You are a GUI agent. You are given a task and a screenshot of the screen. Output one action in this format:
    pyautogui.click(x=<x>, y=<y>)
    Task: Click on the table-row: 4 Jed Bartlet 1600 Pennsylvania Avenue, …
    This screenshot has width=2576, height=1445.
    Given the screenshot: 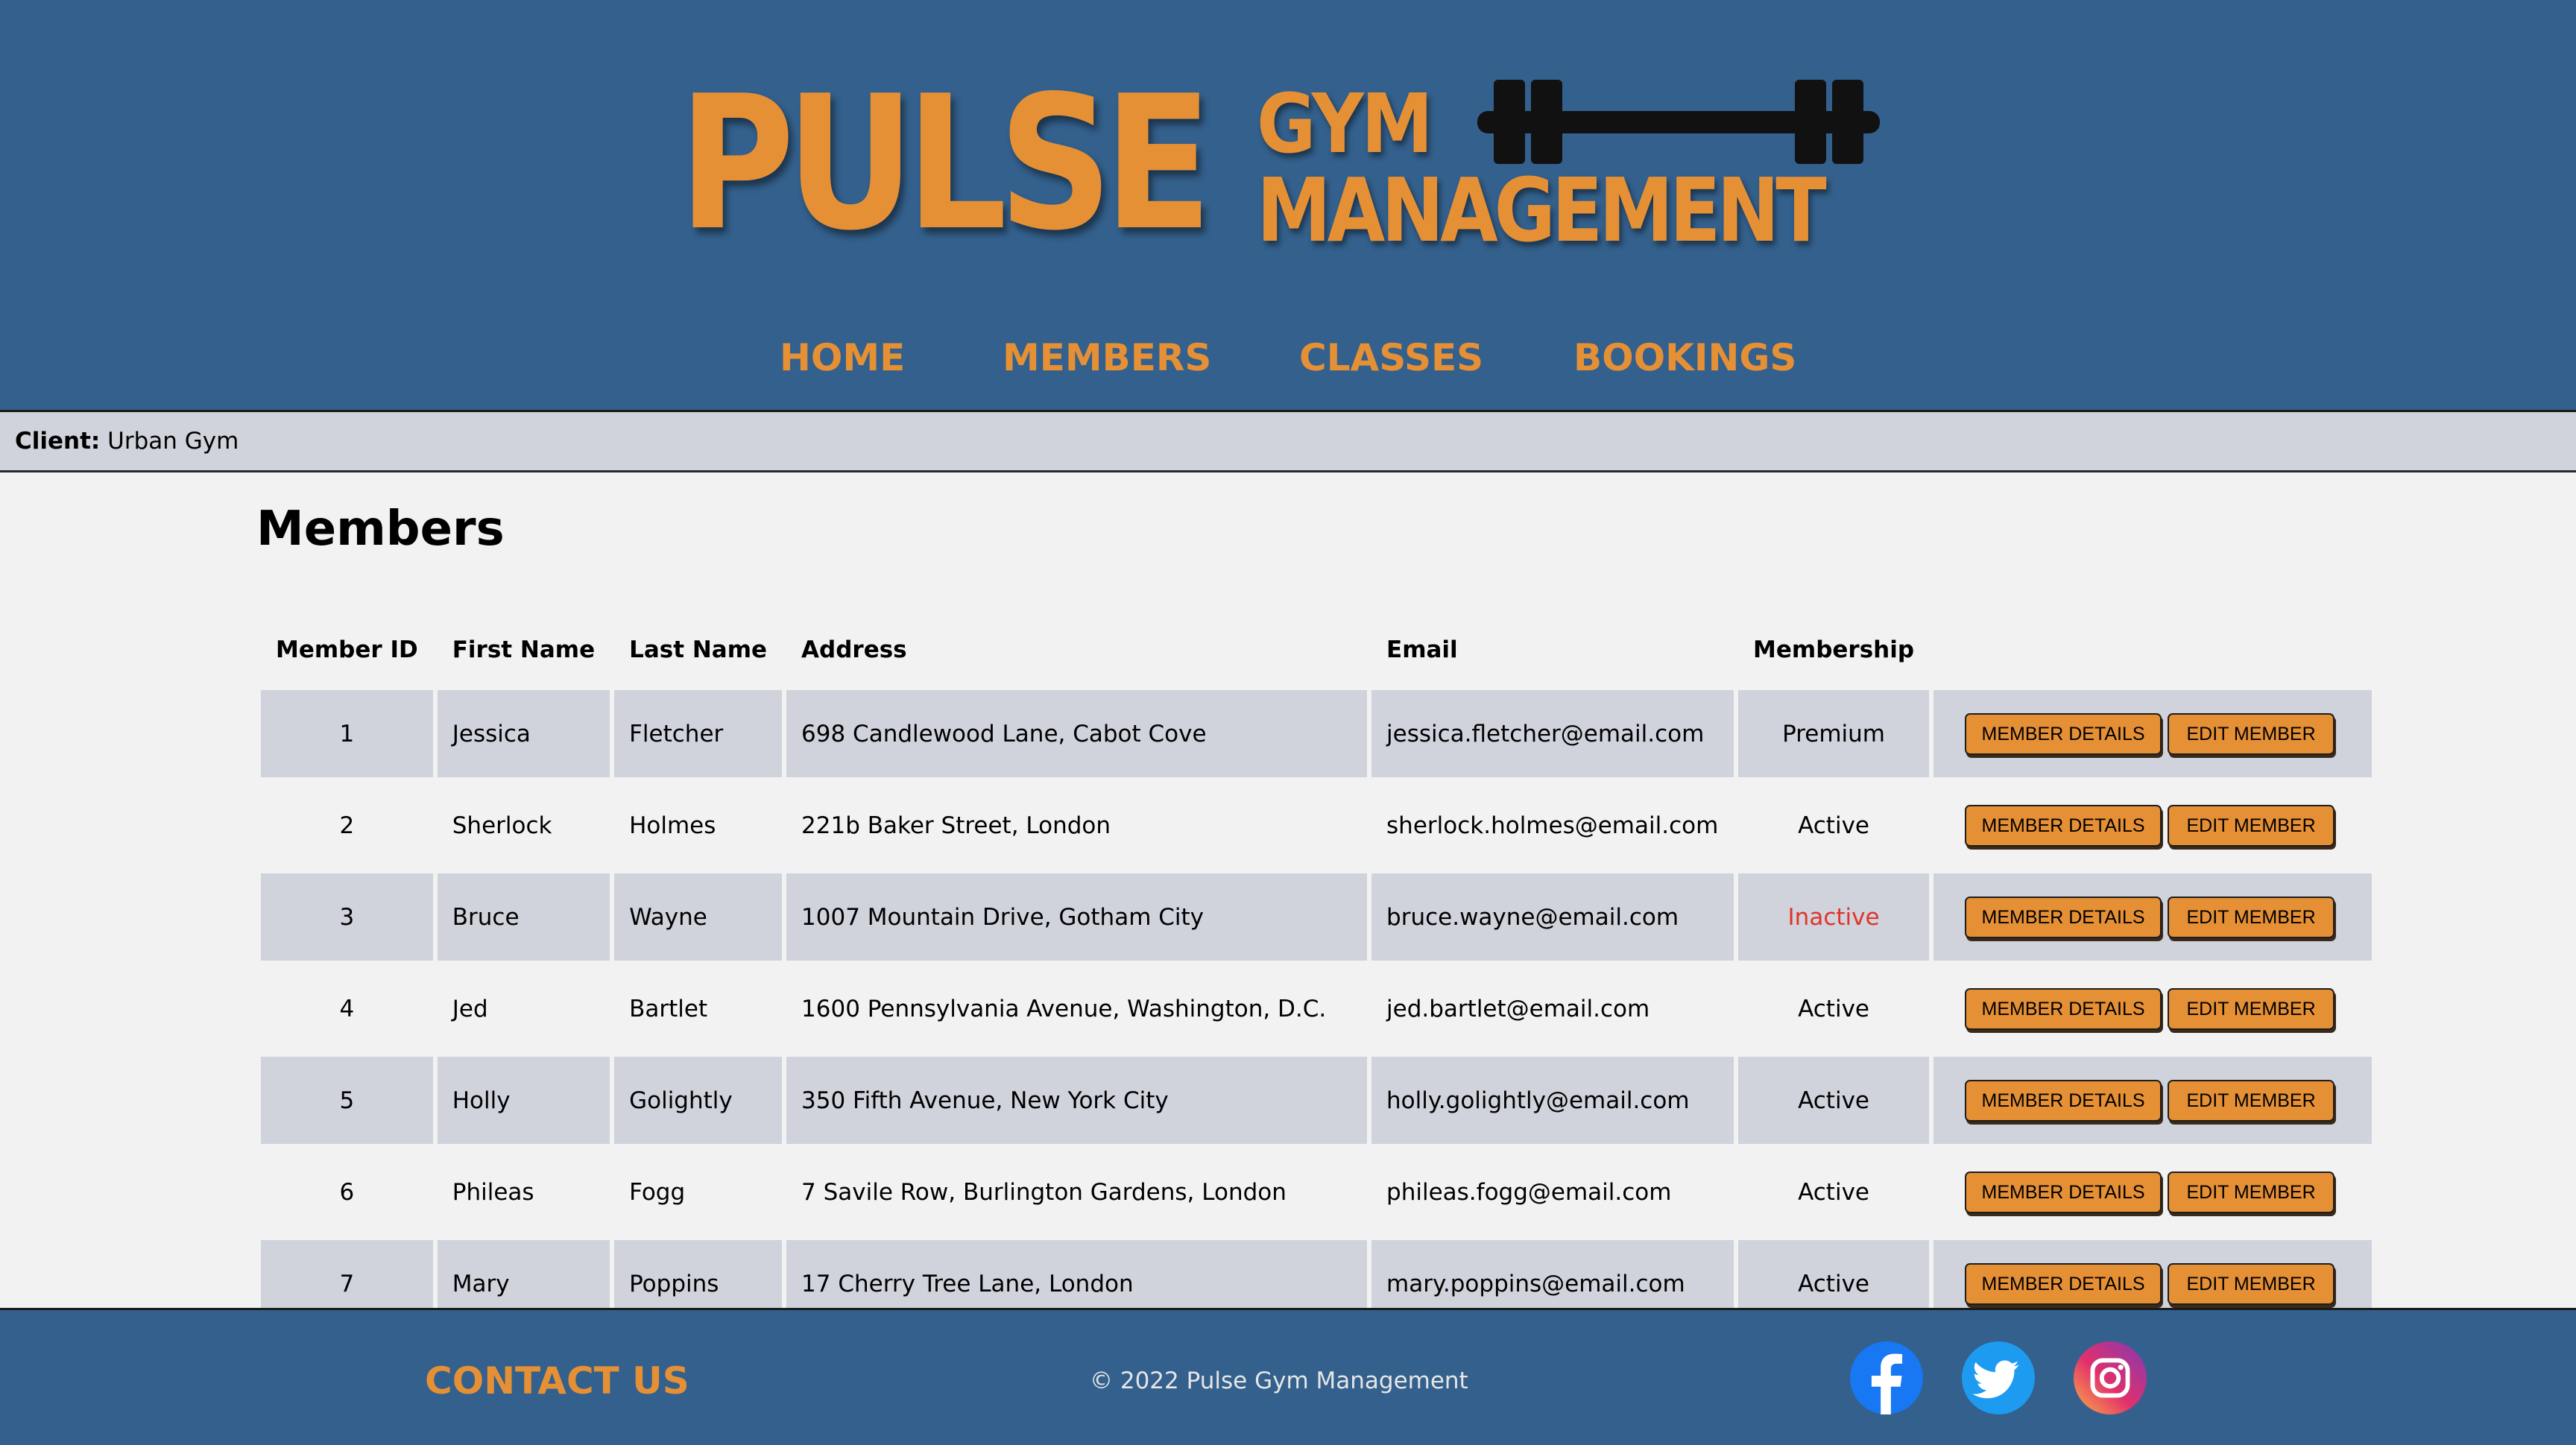 What is the action you would take?
    pyautogui.click(x=1316, y=1008)
    